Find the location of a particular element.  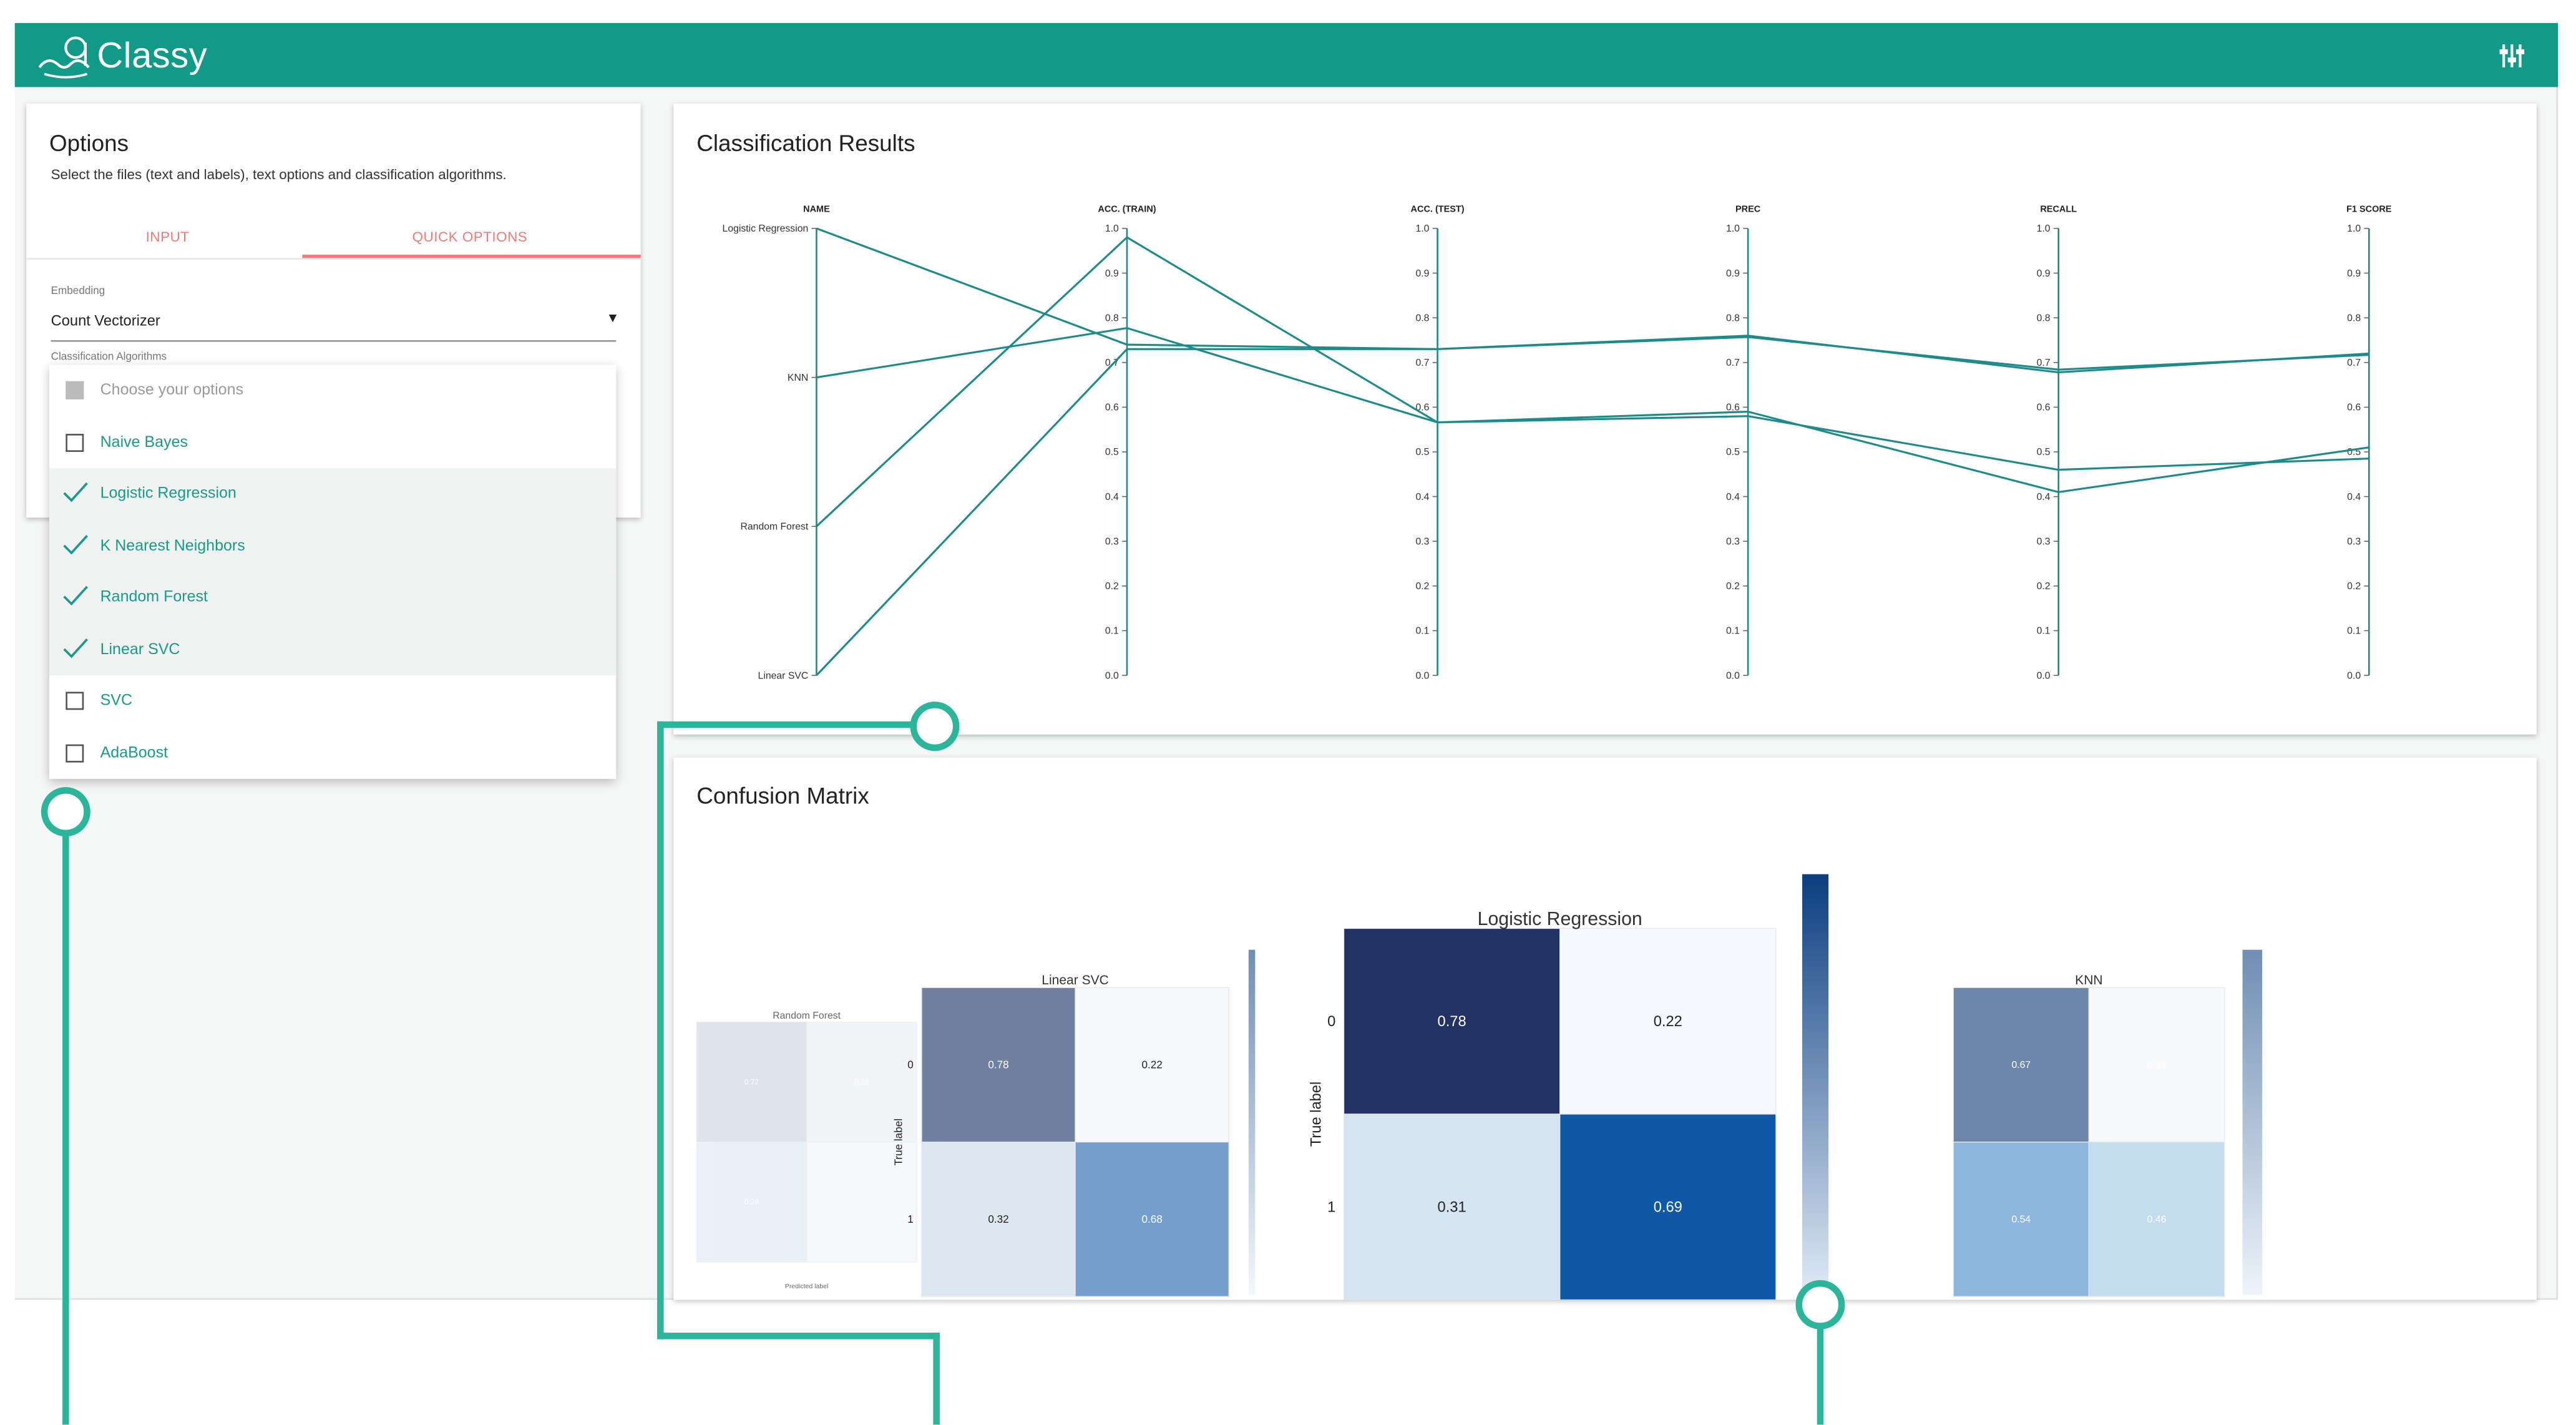

matrix-title: Random Forest is located at coordinates (807, 1016).